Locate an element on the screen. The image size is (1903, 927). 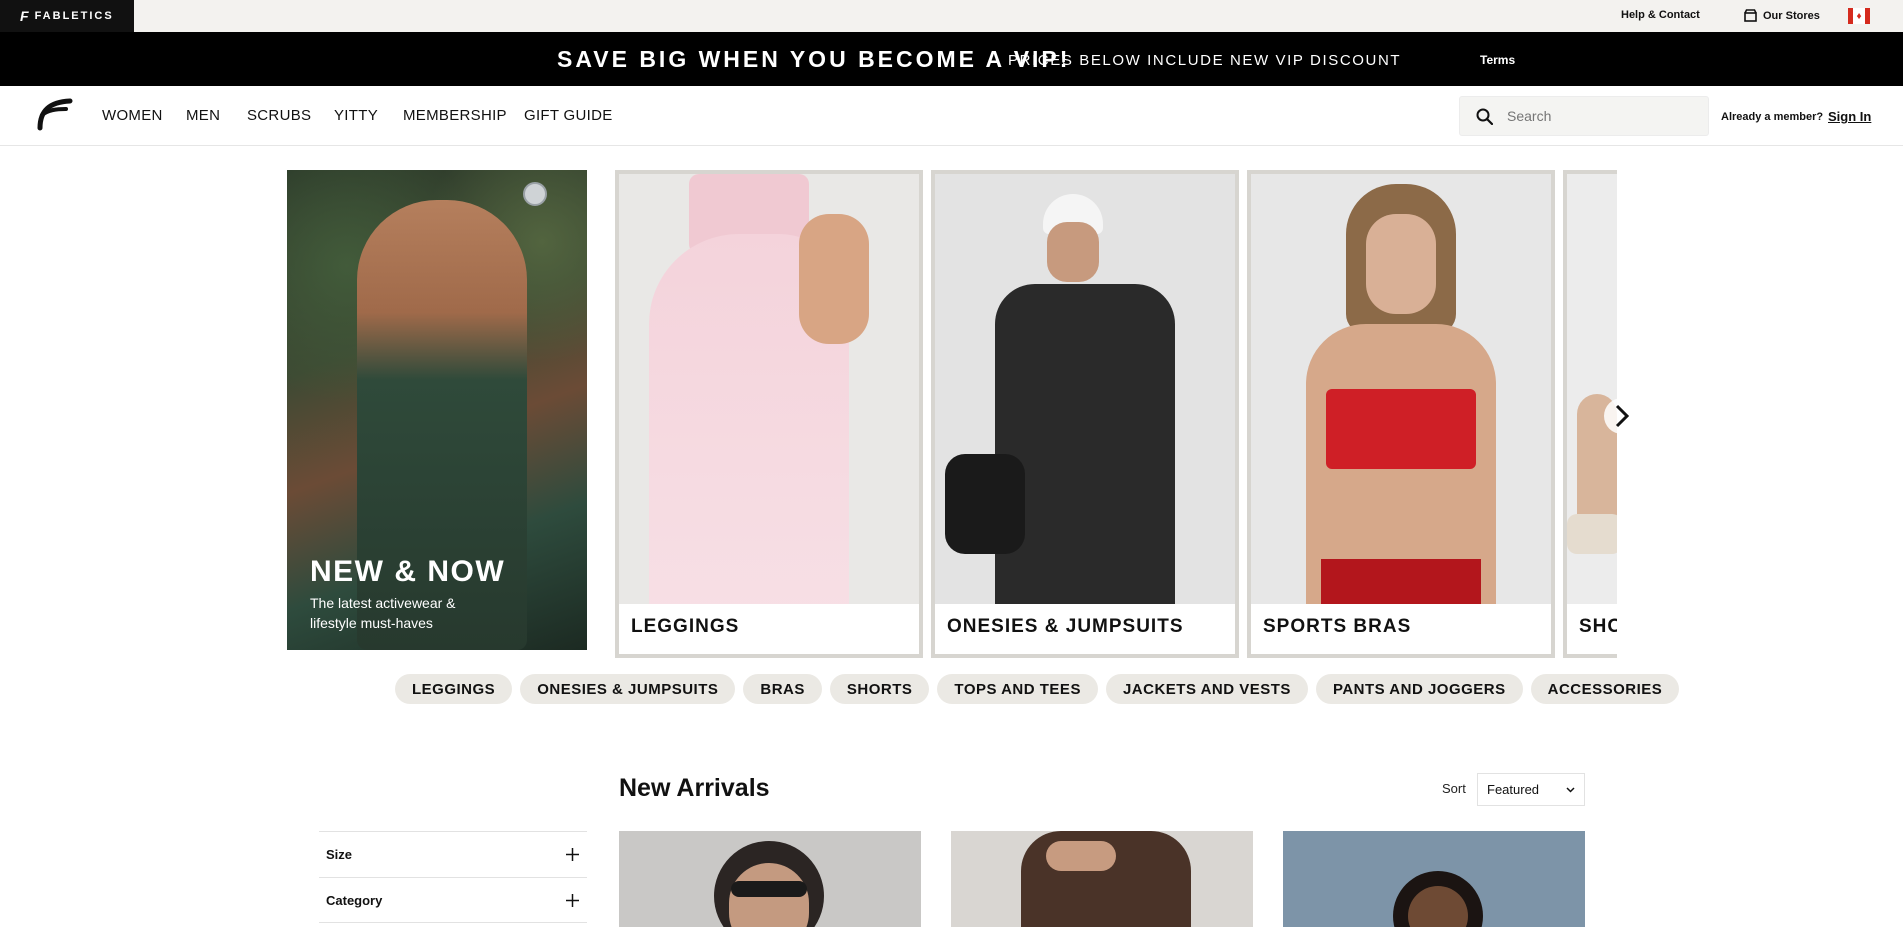
chip-tops-tees: TOPS AND TEES is located at coordinates (1017, 689).